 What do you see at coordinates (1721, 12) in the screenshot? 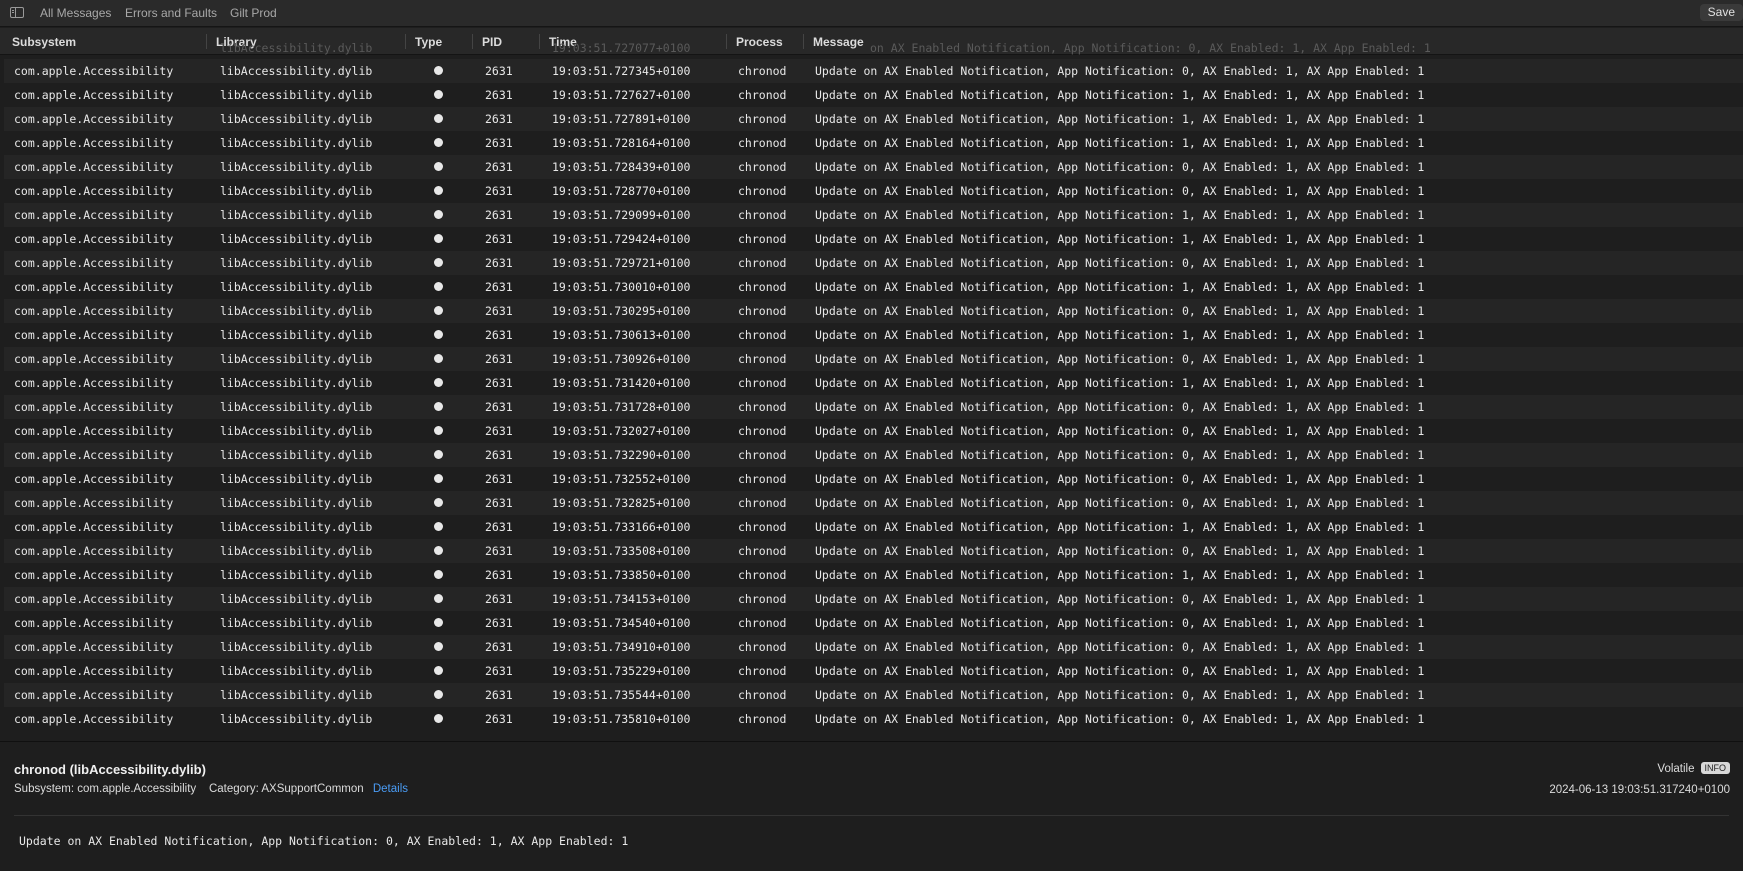
I see `save-button: Save` at bounding box center [1721, 12].